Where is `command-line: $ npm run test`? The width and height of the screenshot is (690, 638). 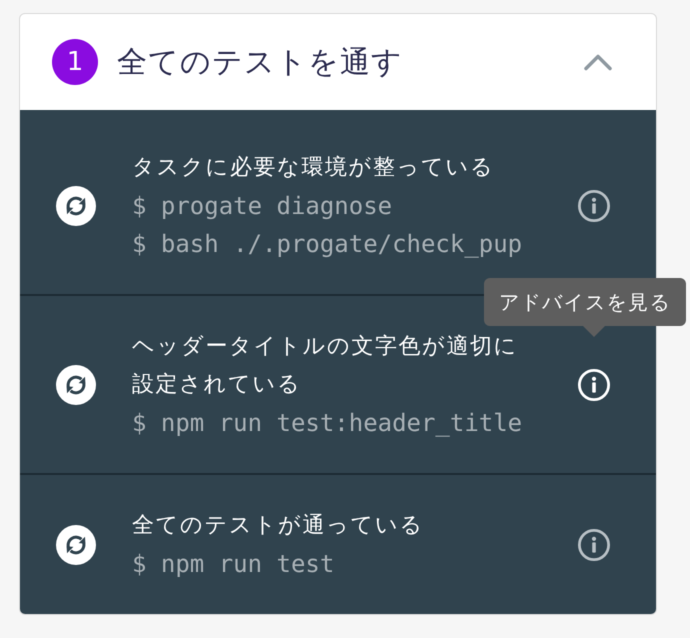 command-line: $ npm run test is located at coordinates (234, 564).